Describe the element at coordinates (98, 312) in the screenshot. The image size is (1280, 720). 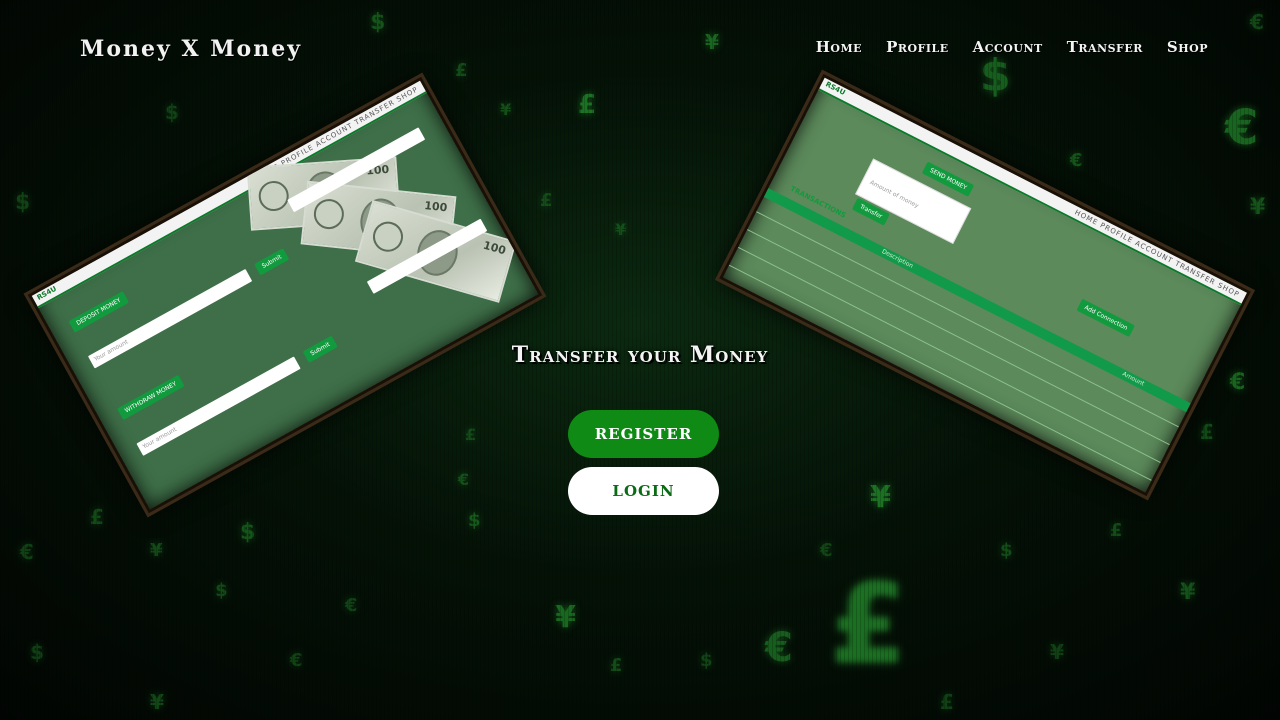
I see `preview-deposit-pill: DEPOSIT MONEY` at that location.